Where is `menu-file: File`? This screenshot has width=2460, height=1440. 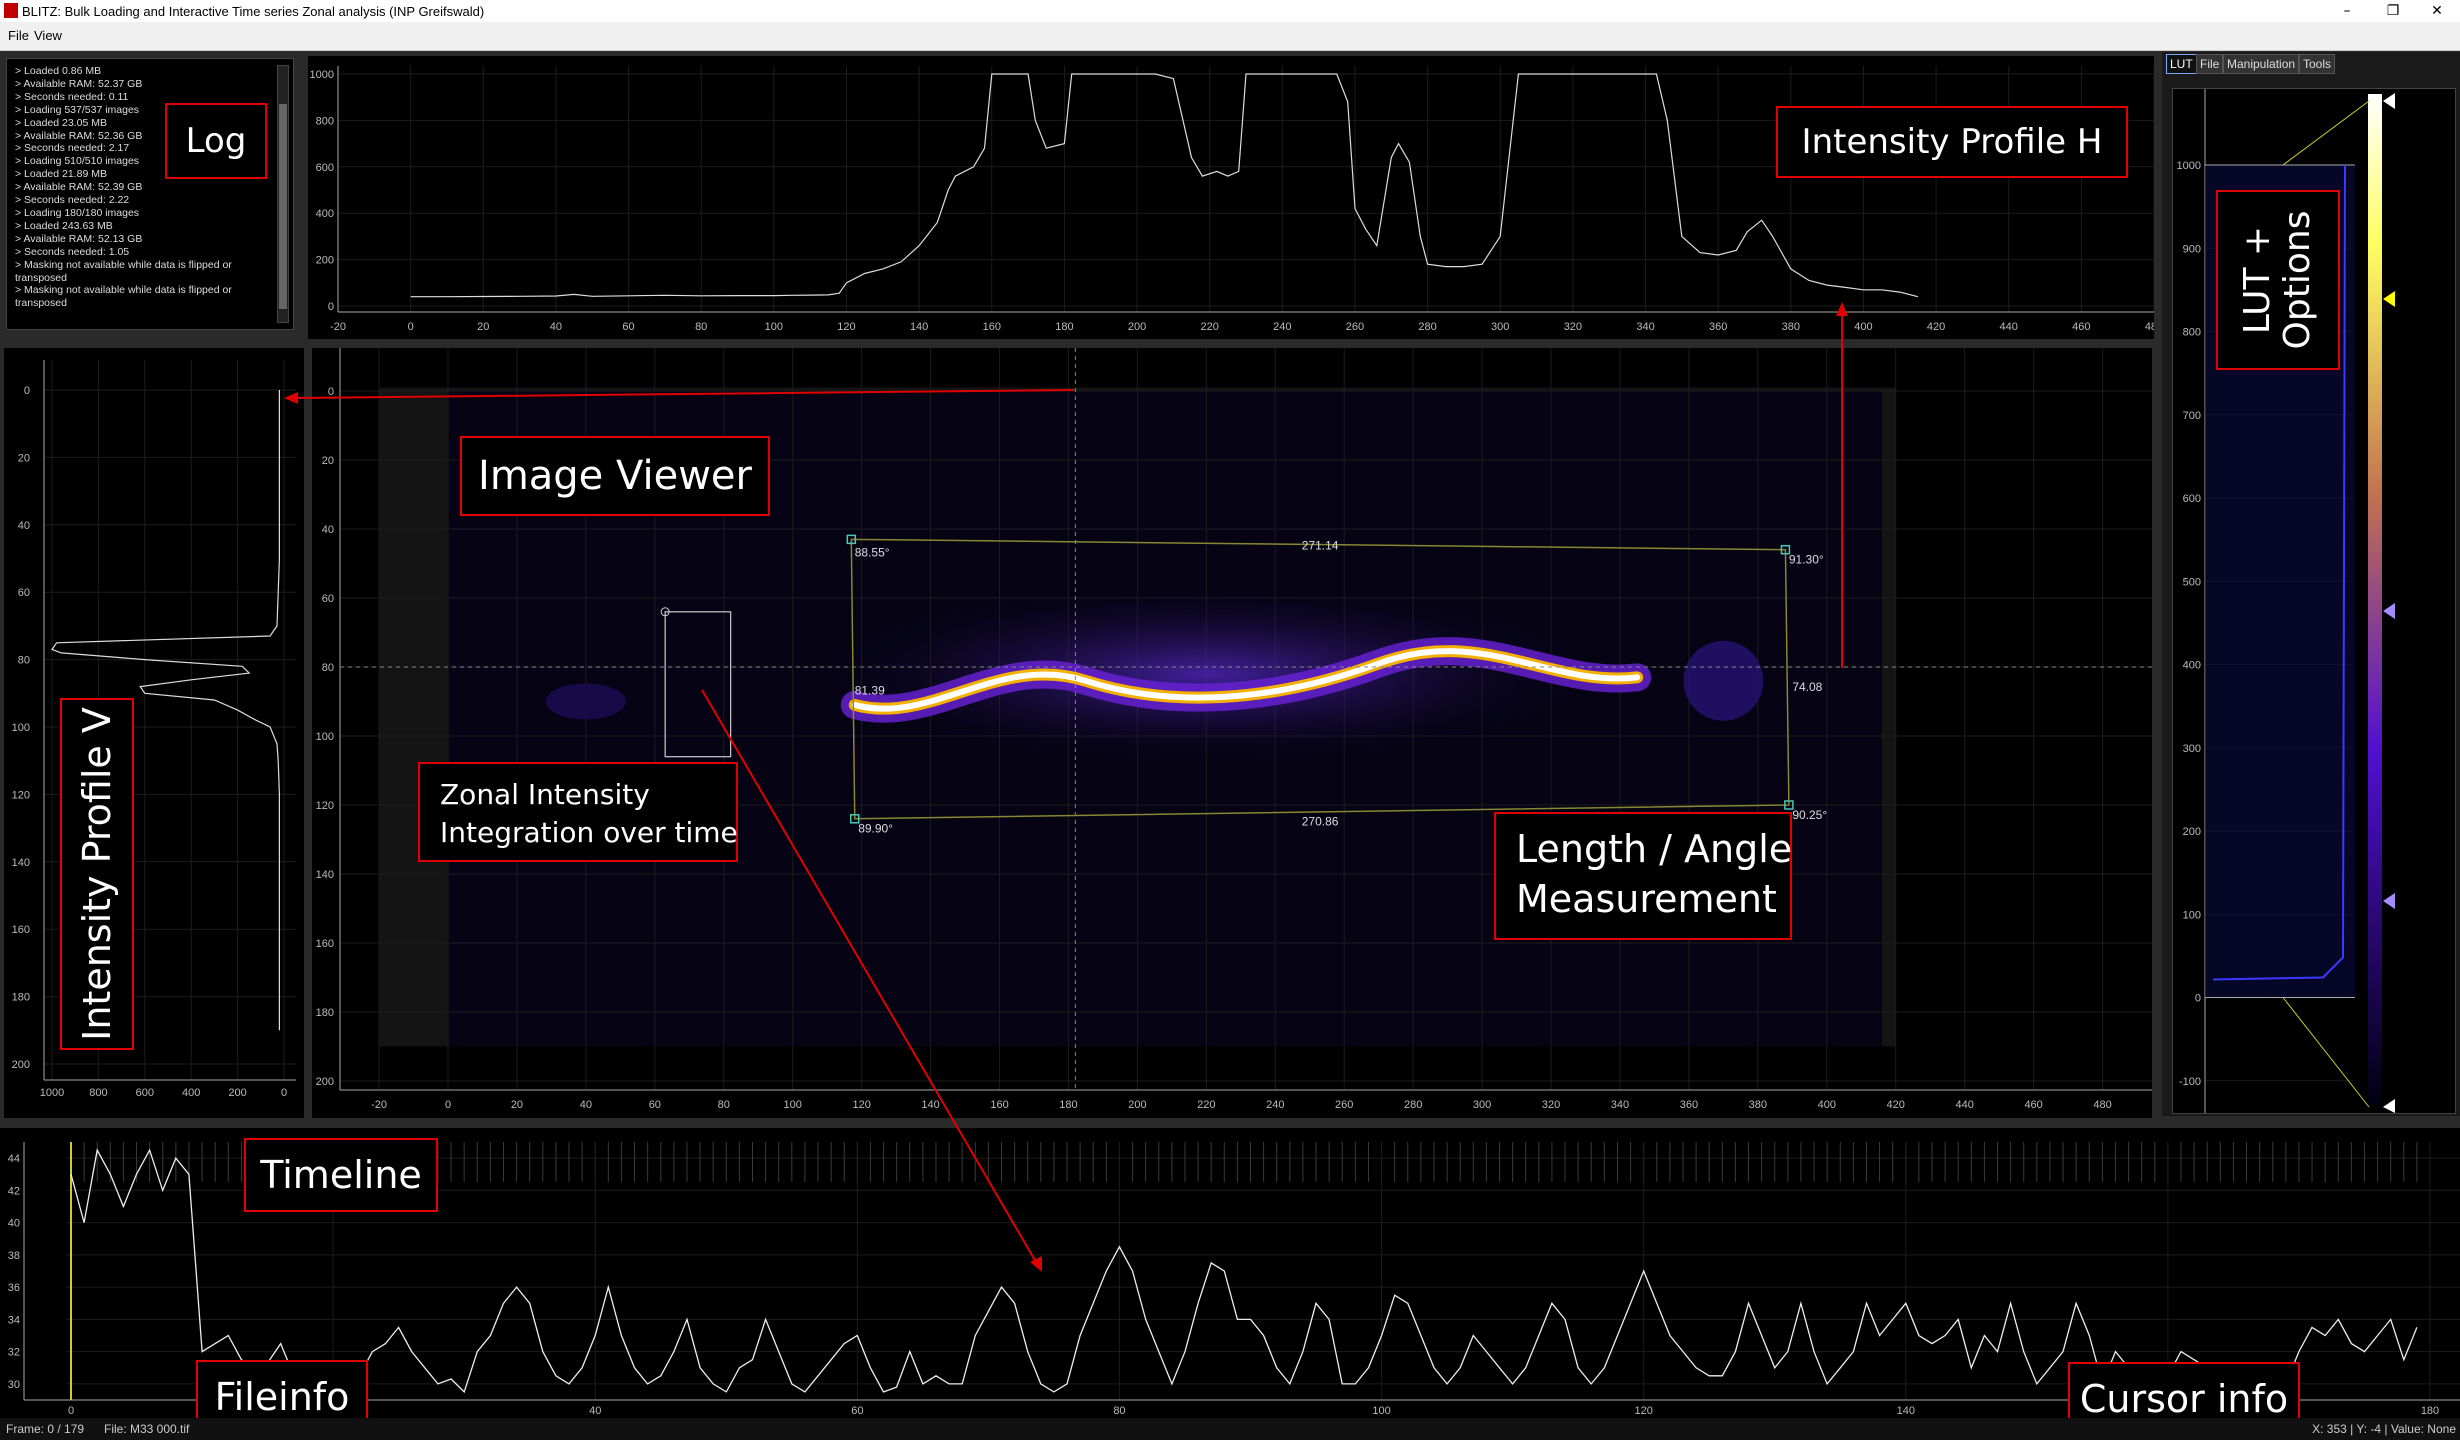 menu-file: File is located at coordinates (18, 35).